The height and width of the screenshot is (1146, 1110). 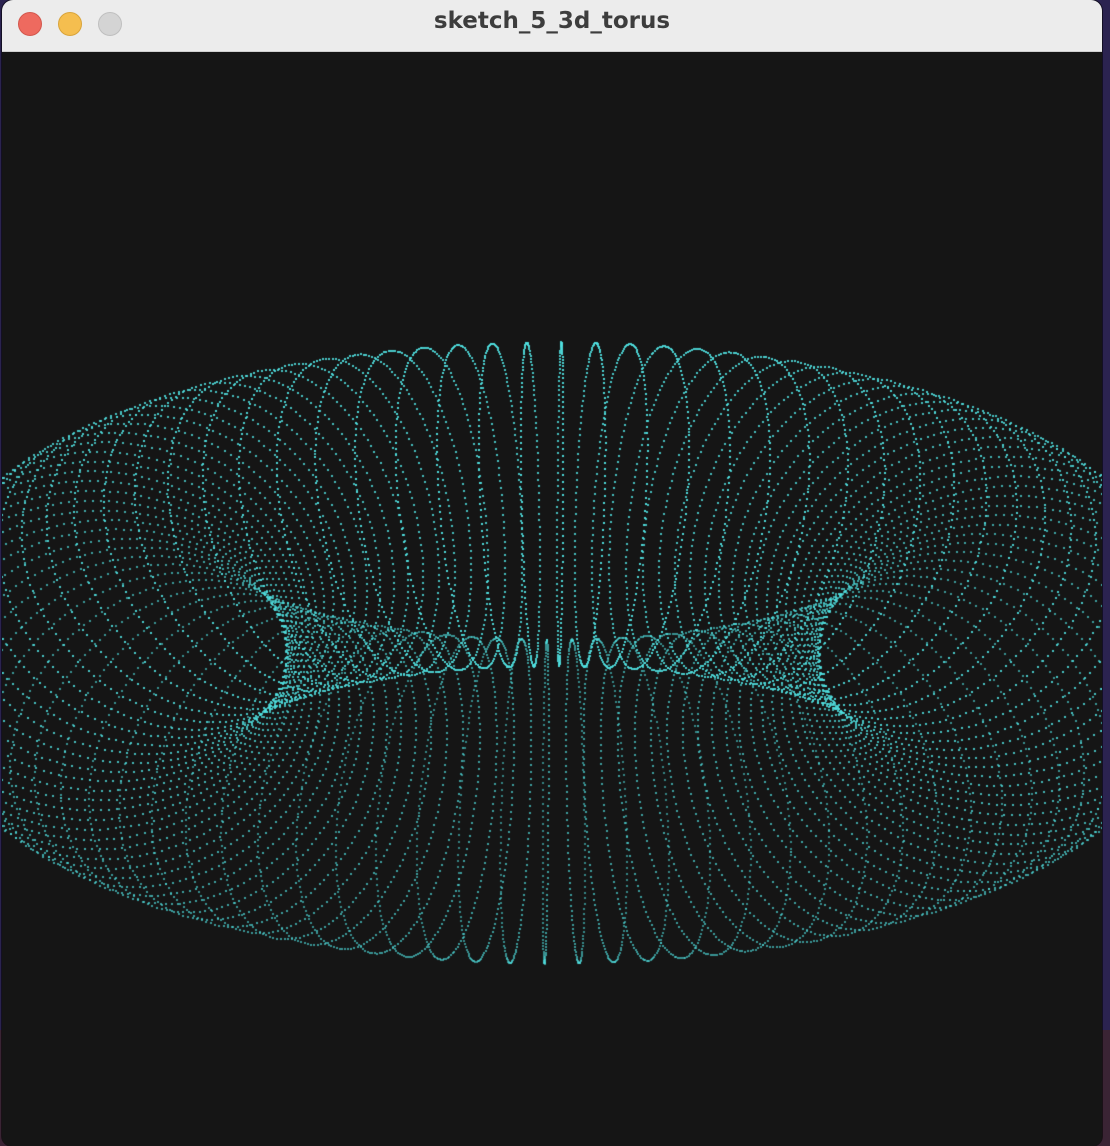 I want to click on title-bar: sketch_5_3d_torus, so click(x=552, y=26).